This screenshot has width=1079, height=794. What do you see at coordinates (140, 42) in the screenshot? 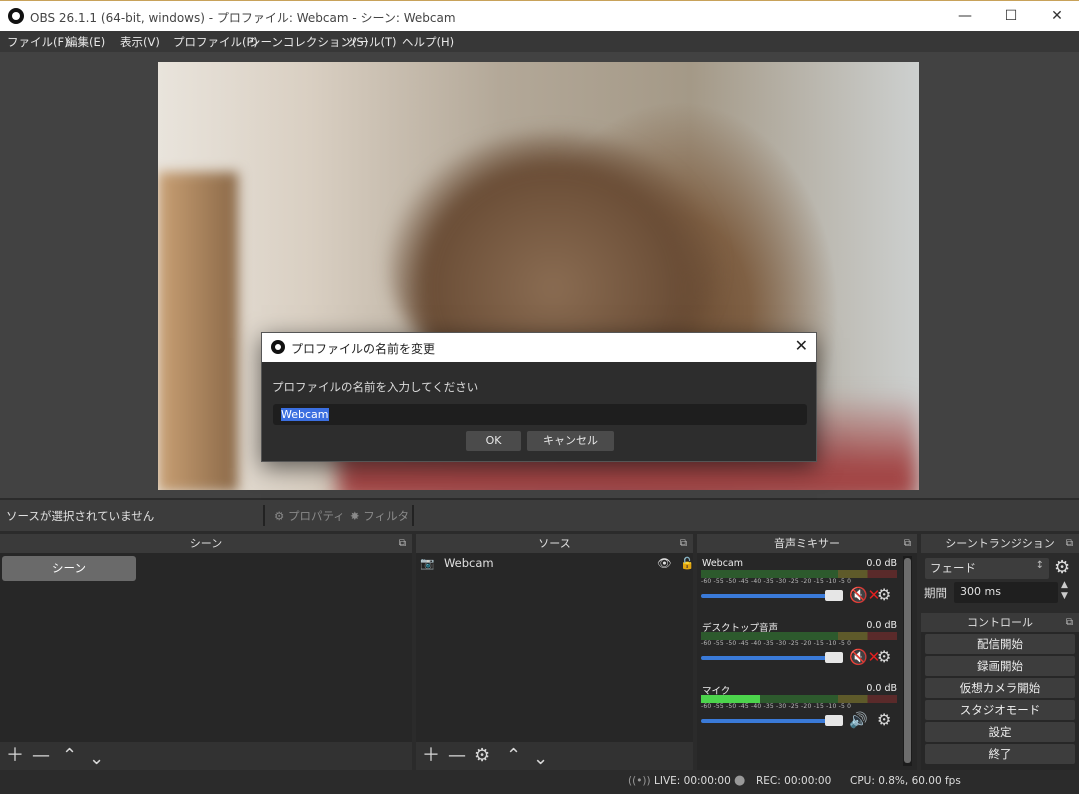
I see `menu-view: 表示(V)` at bounding box center [140, 42].